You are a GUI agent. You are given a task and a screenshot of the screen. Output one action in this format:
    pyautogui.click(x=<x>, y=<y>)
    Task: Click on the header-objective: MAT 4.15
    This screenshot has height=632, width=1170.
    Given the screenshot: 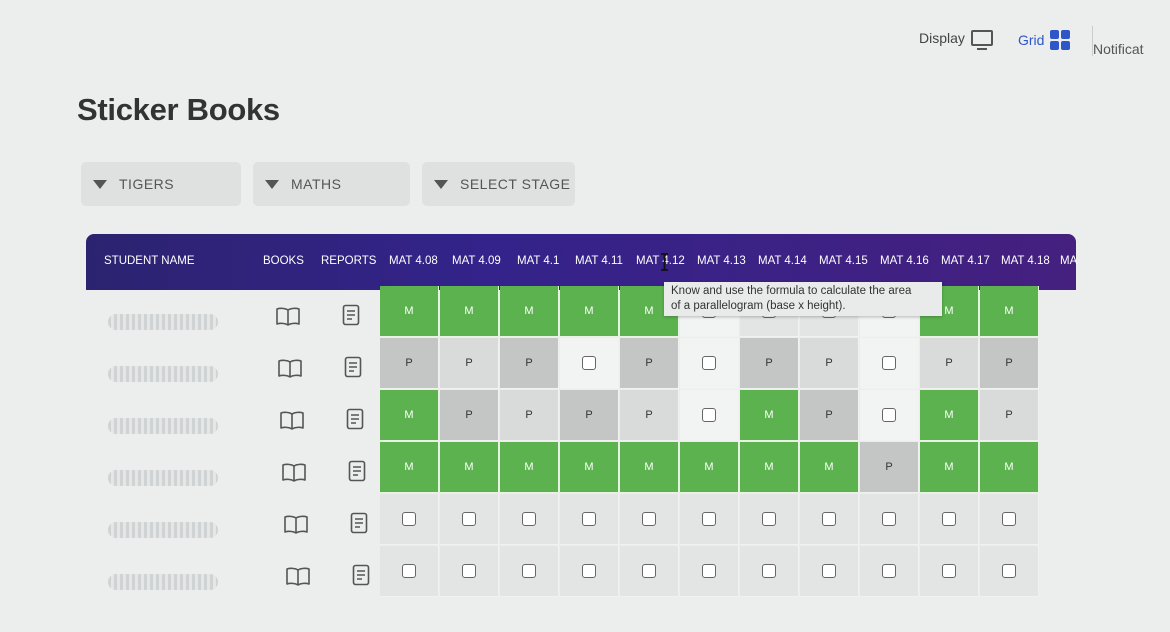 What is the action you would take?
    pyautogui.click(x=843, y=261)
    